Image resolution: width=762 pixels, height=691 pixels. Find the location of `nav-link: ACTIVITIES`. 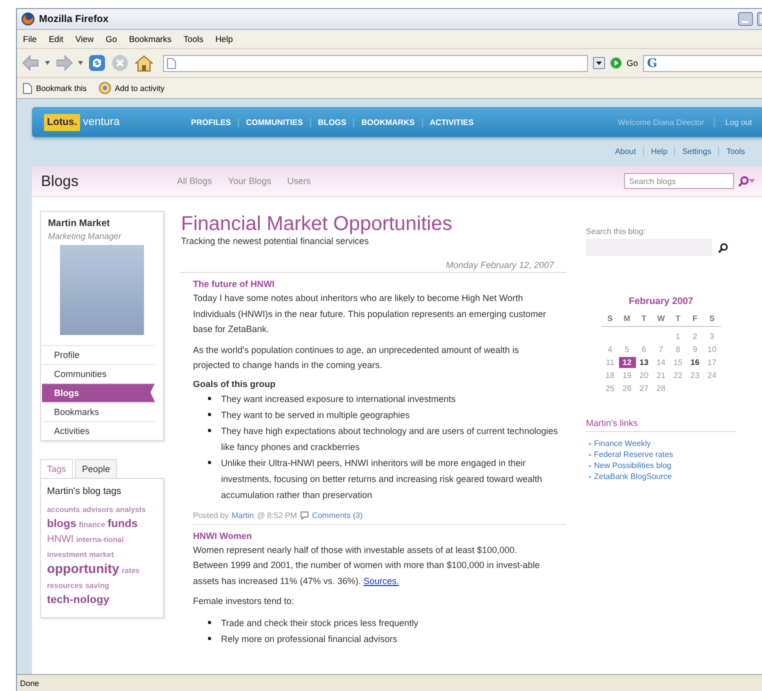

nav-link: ACTIVITIES is located at coordinates (451, 122).